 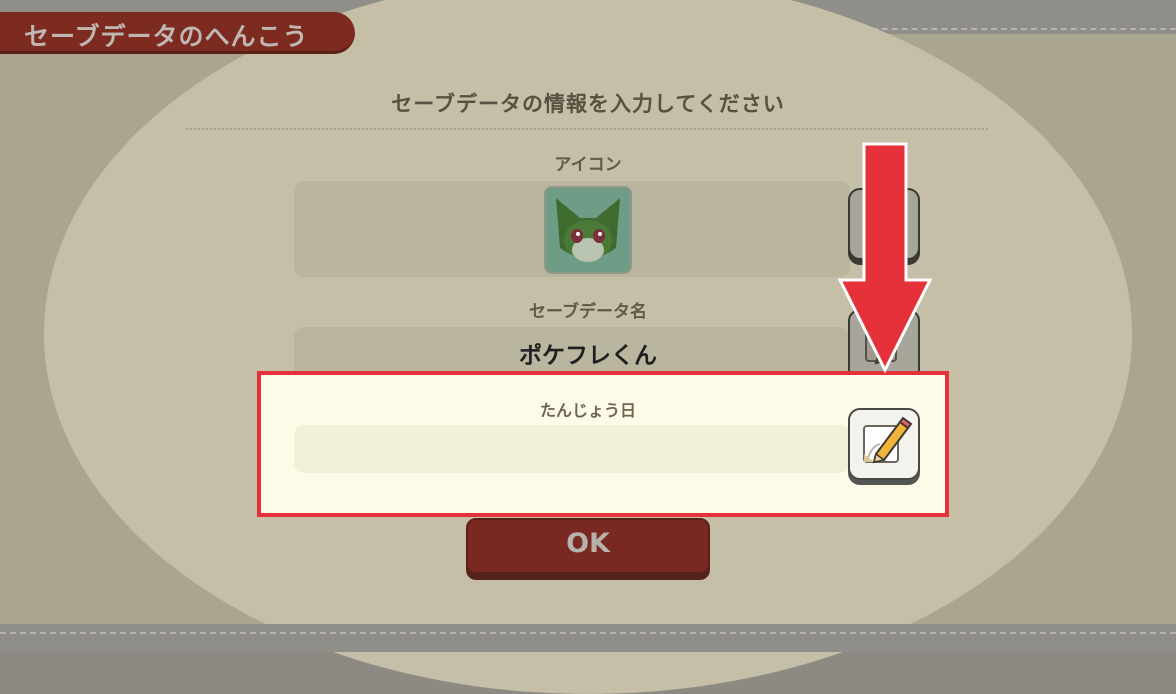 What do you see at coordinates (588, 104) in the screenshot?
I see `instruction-heading: セーブデータの情報を入力してください` at bounding box center [588, 104].